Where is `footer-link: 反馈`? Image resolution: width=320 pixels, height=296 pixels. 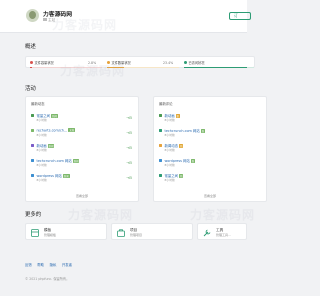
footer-link: 反馈 is located at coordinates (28, 265).